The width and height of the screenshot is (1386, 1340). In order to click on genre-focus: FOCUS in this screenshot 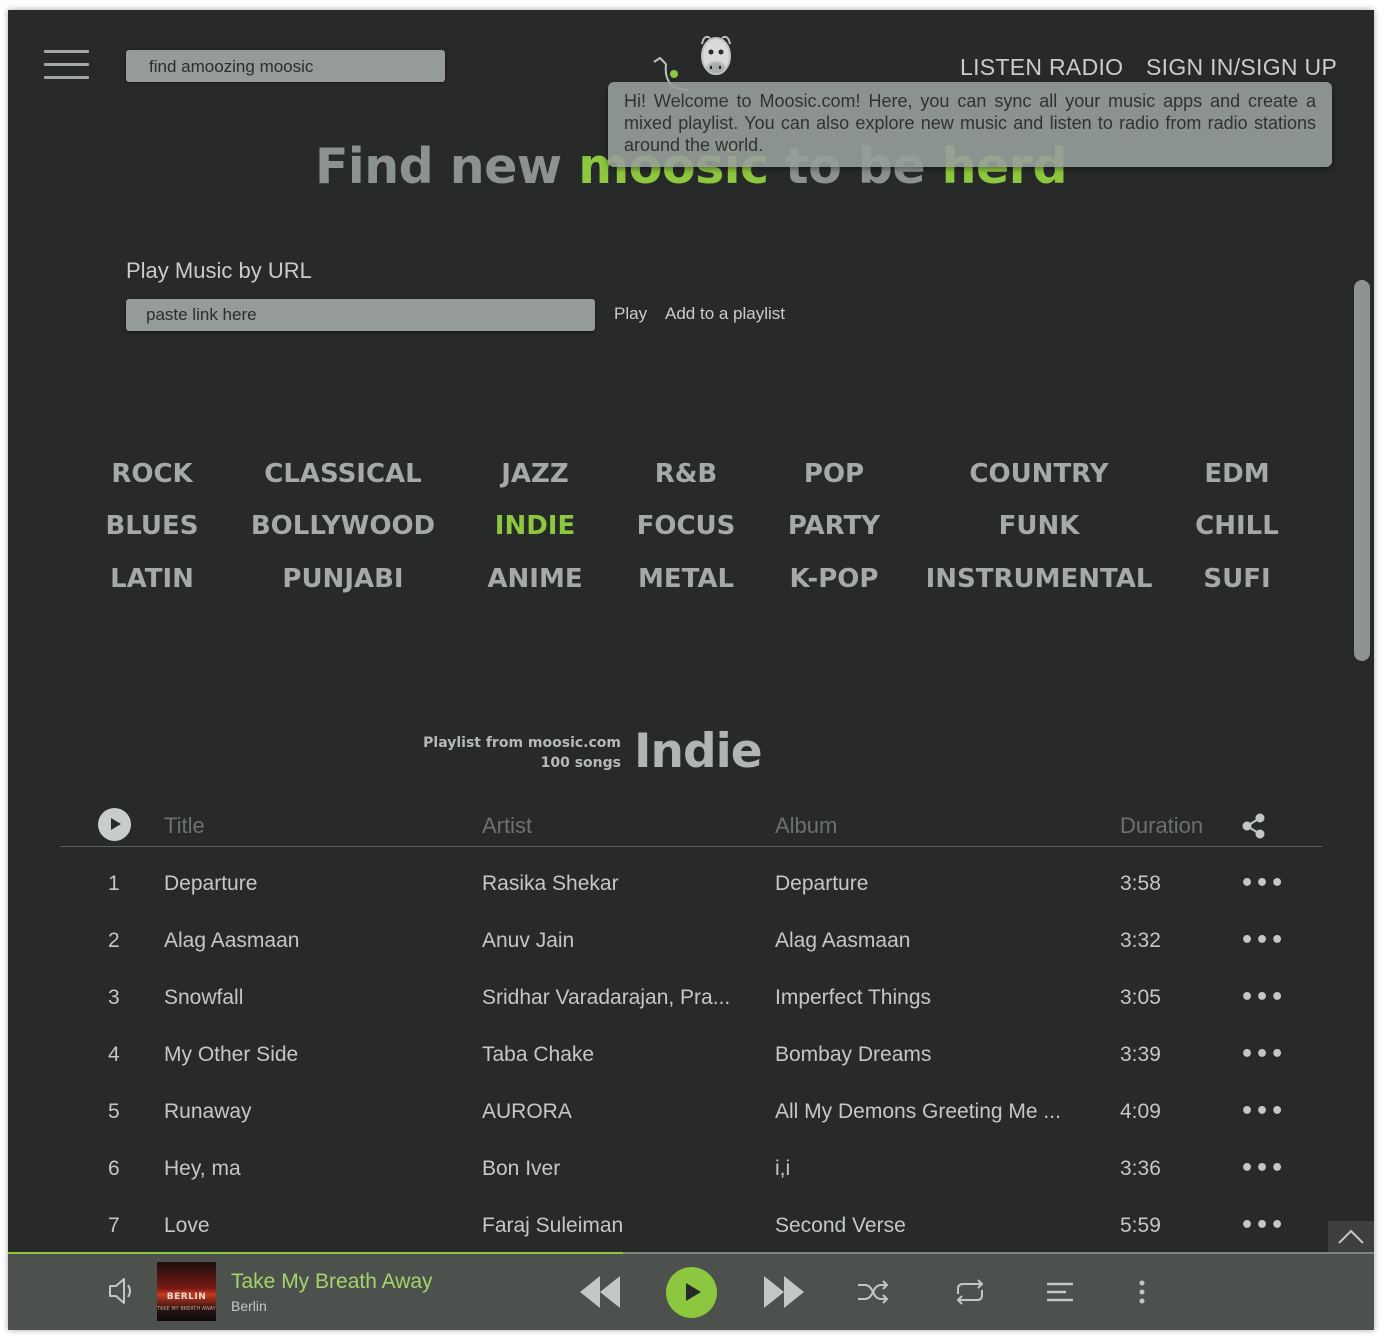, I will do `click(686, 526)`.